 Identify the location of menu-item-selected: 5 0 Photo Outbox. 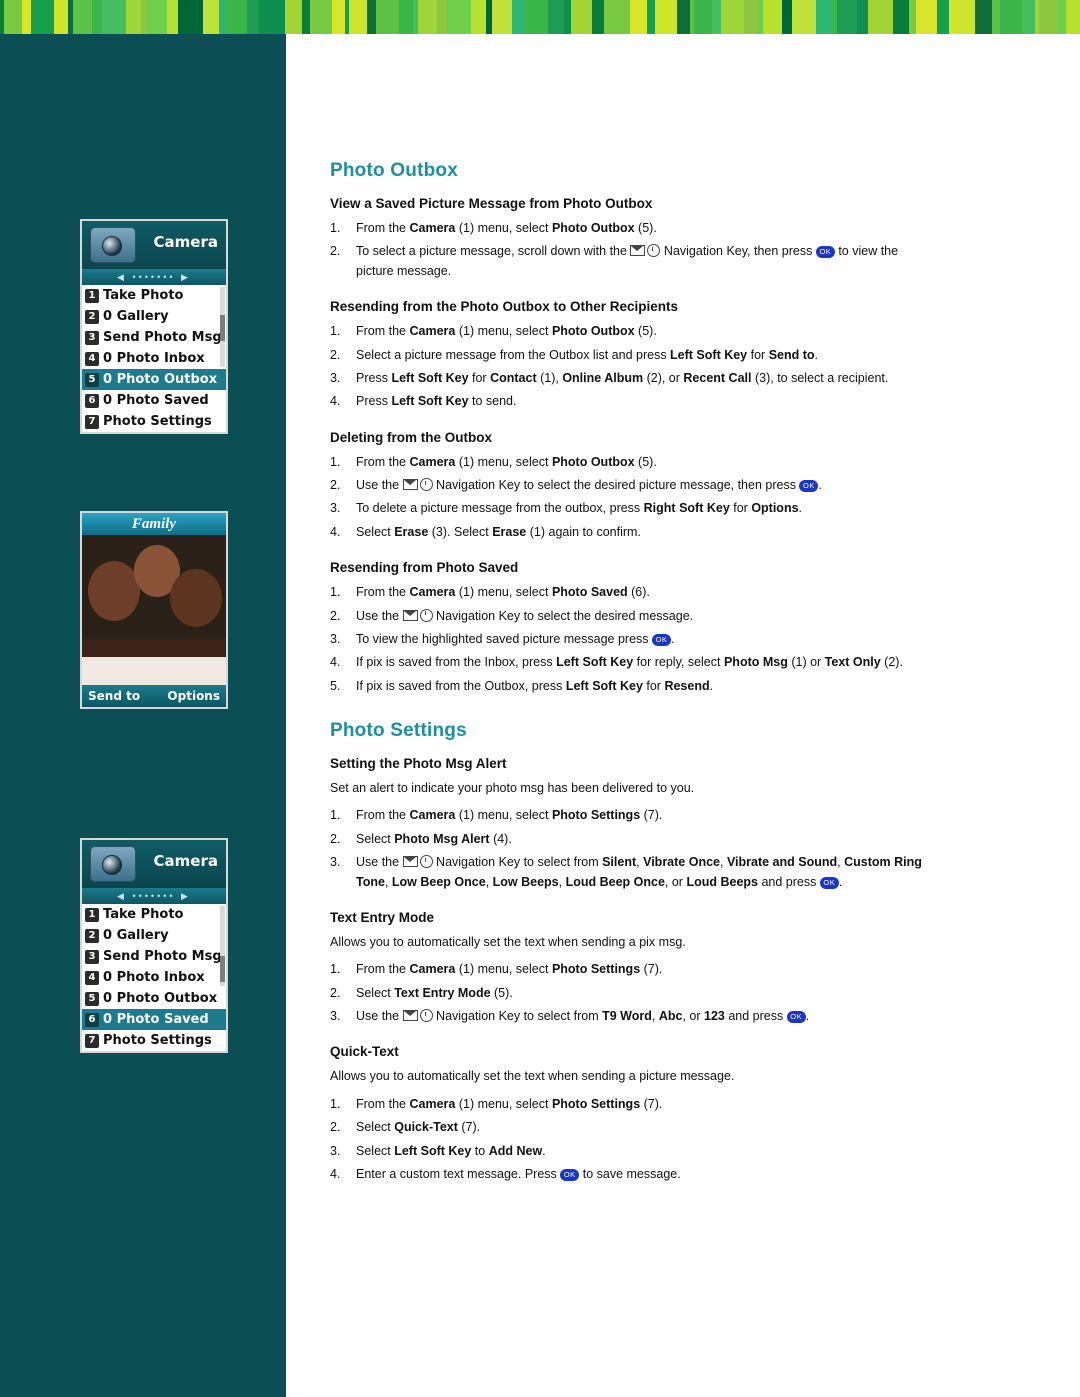
(154, 379).